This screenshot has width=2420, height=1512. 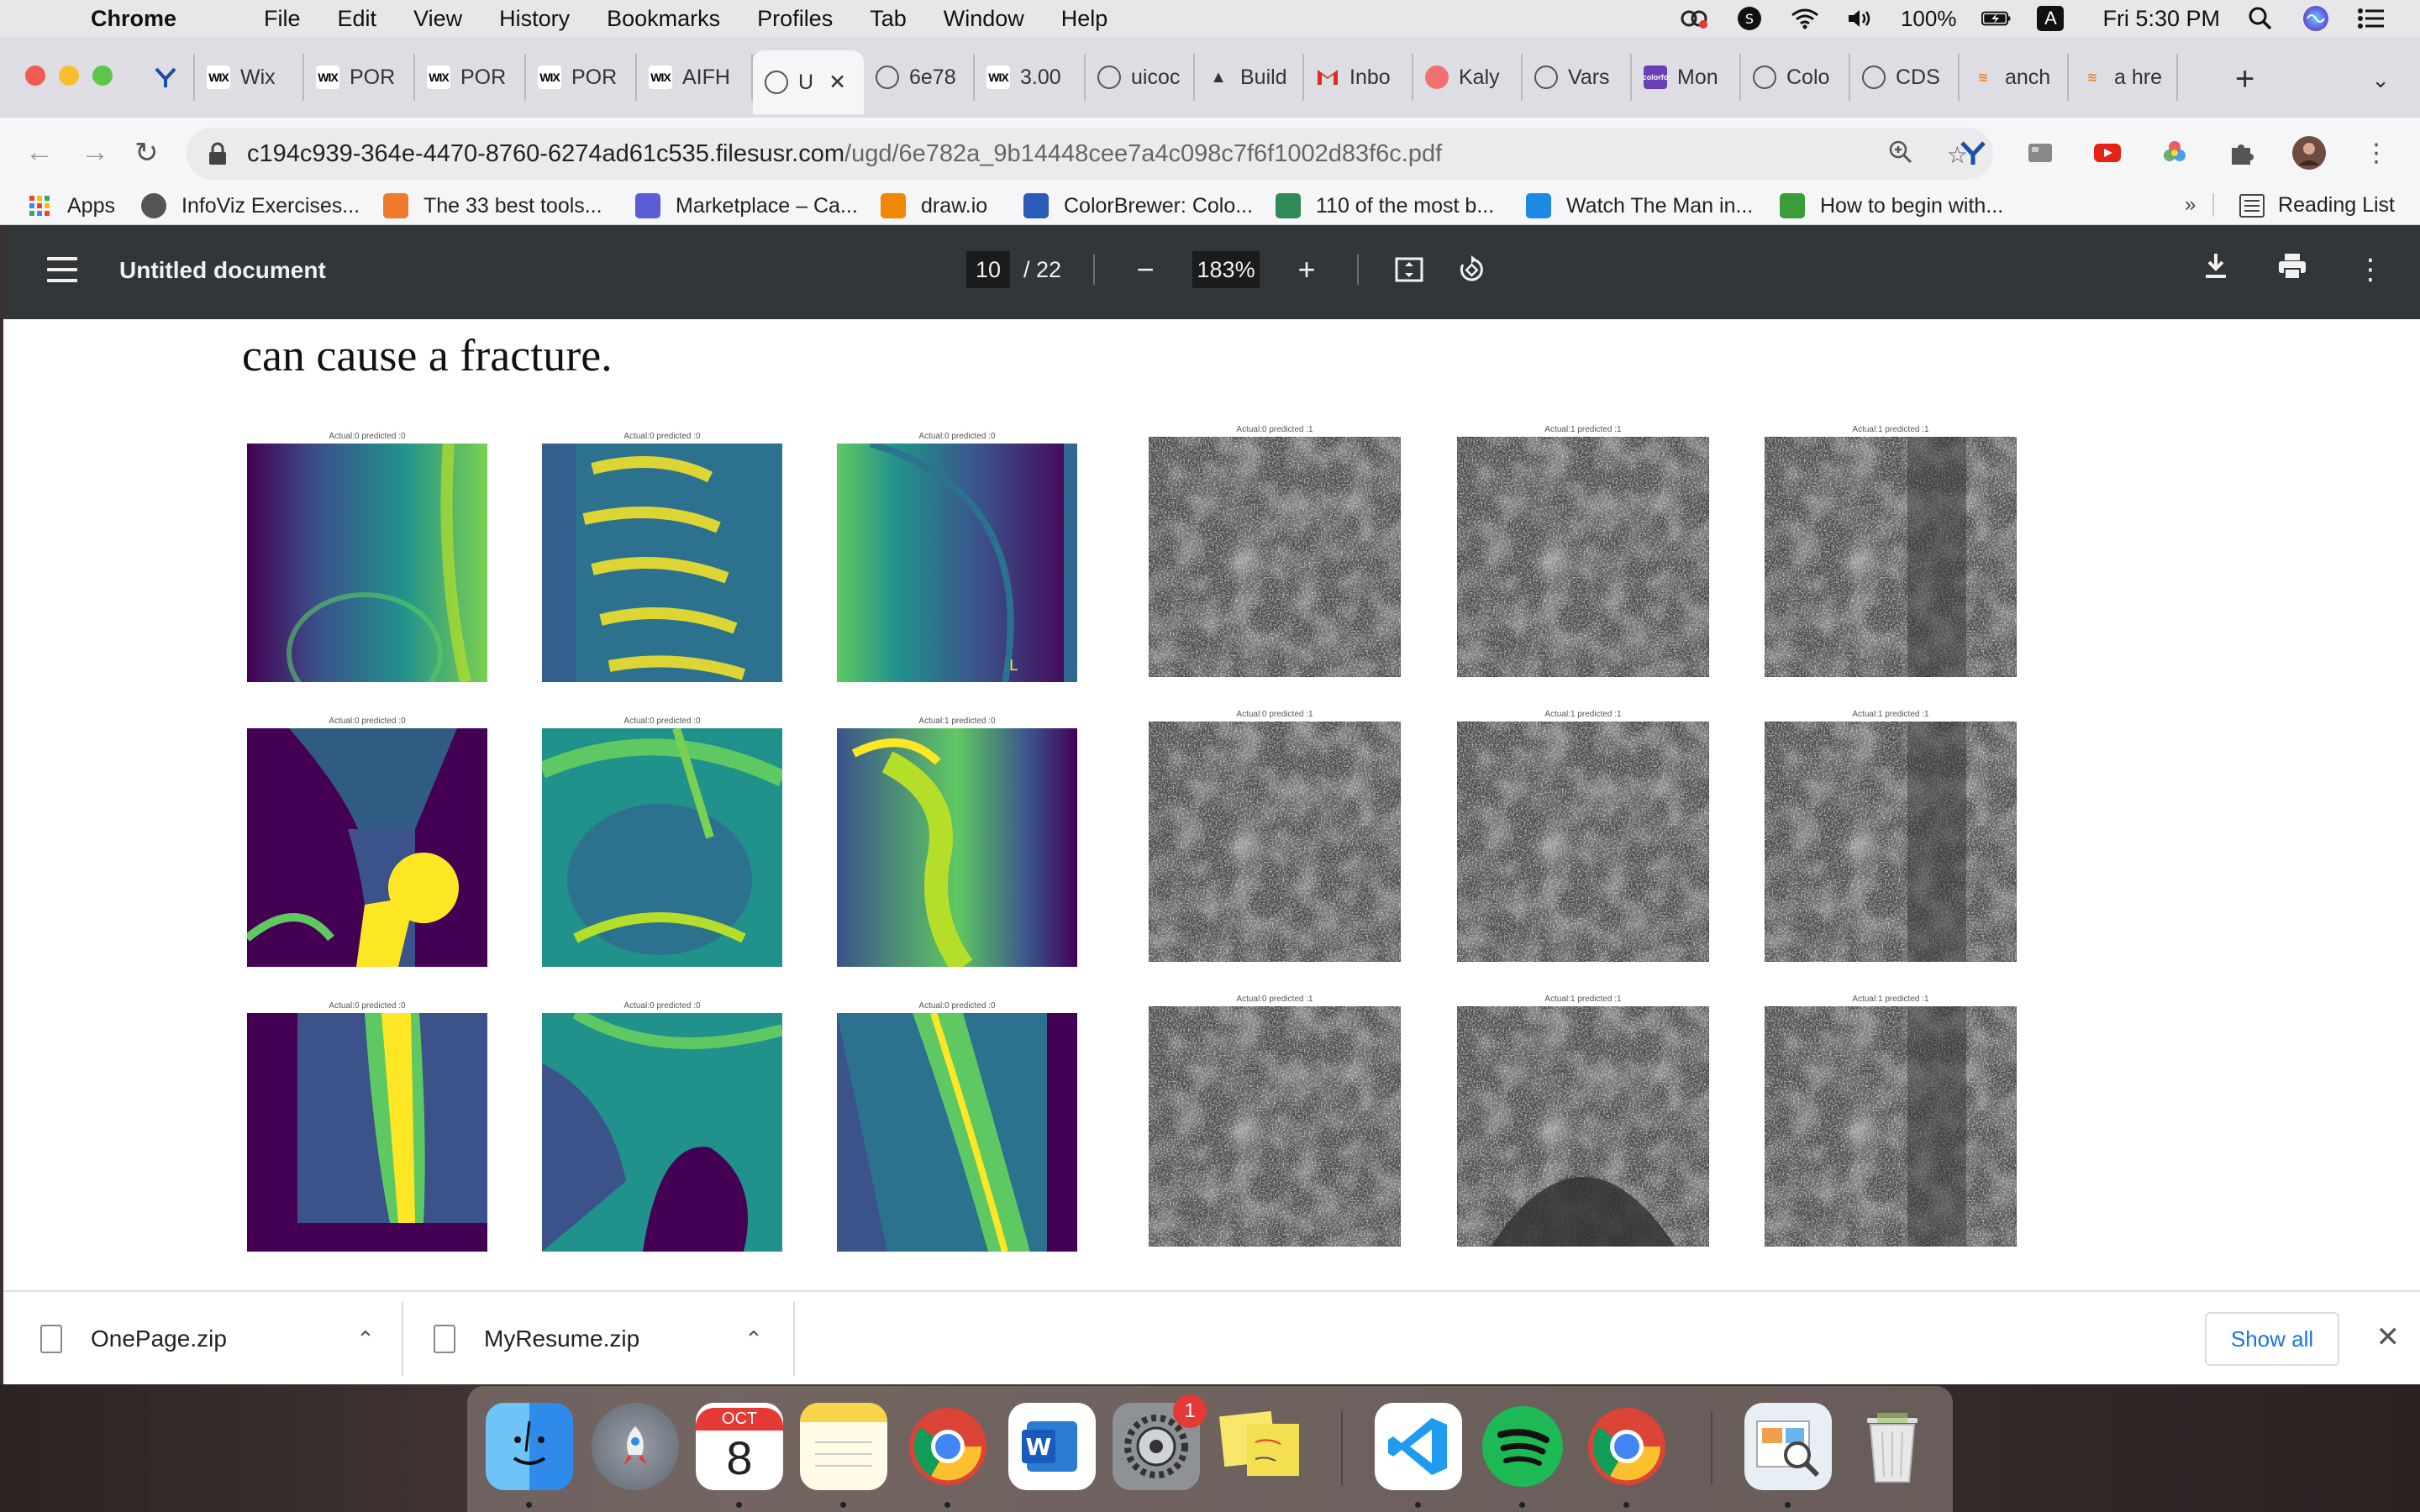 What do you see at coordinates (1471, 270) in the screenshot?
I see `rotate-icon` at bounding box center [1471, 270].